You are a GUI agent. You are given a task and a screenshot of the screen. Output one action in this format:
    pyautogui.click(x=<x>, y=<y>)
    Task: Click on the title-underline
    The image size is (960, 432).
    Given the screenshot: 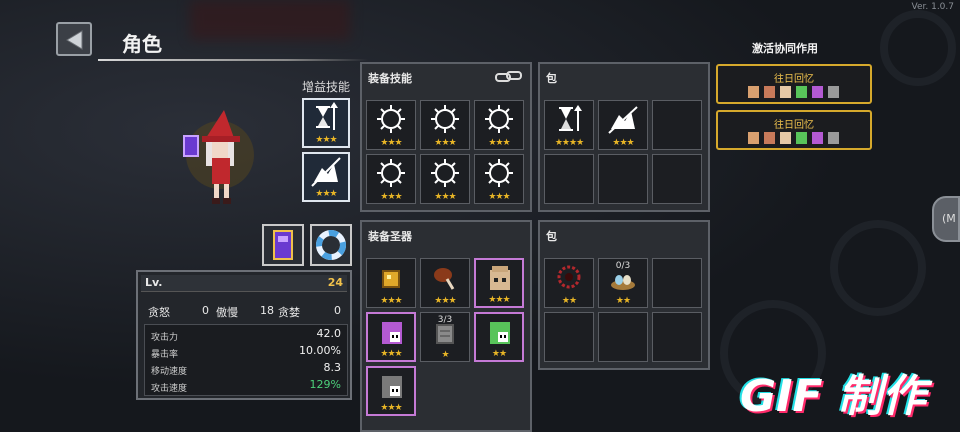 What is the action you would take?
    pyautogui.click(x=233, y=60)
    